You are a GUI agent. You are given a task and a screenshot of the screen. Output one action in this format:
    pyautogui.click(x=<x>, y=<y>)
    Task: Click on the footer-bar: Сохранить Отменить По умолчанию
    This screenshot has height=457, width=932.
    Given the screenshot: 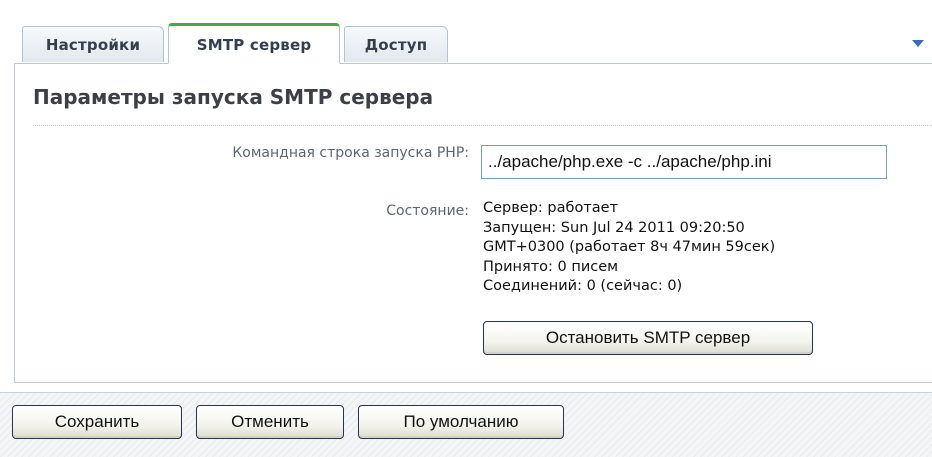 What is the action you would take?
    pyautogui.click(x=466, y=424)
    